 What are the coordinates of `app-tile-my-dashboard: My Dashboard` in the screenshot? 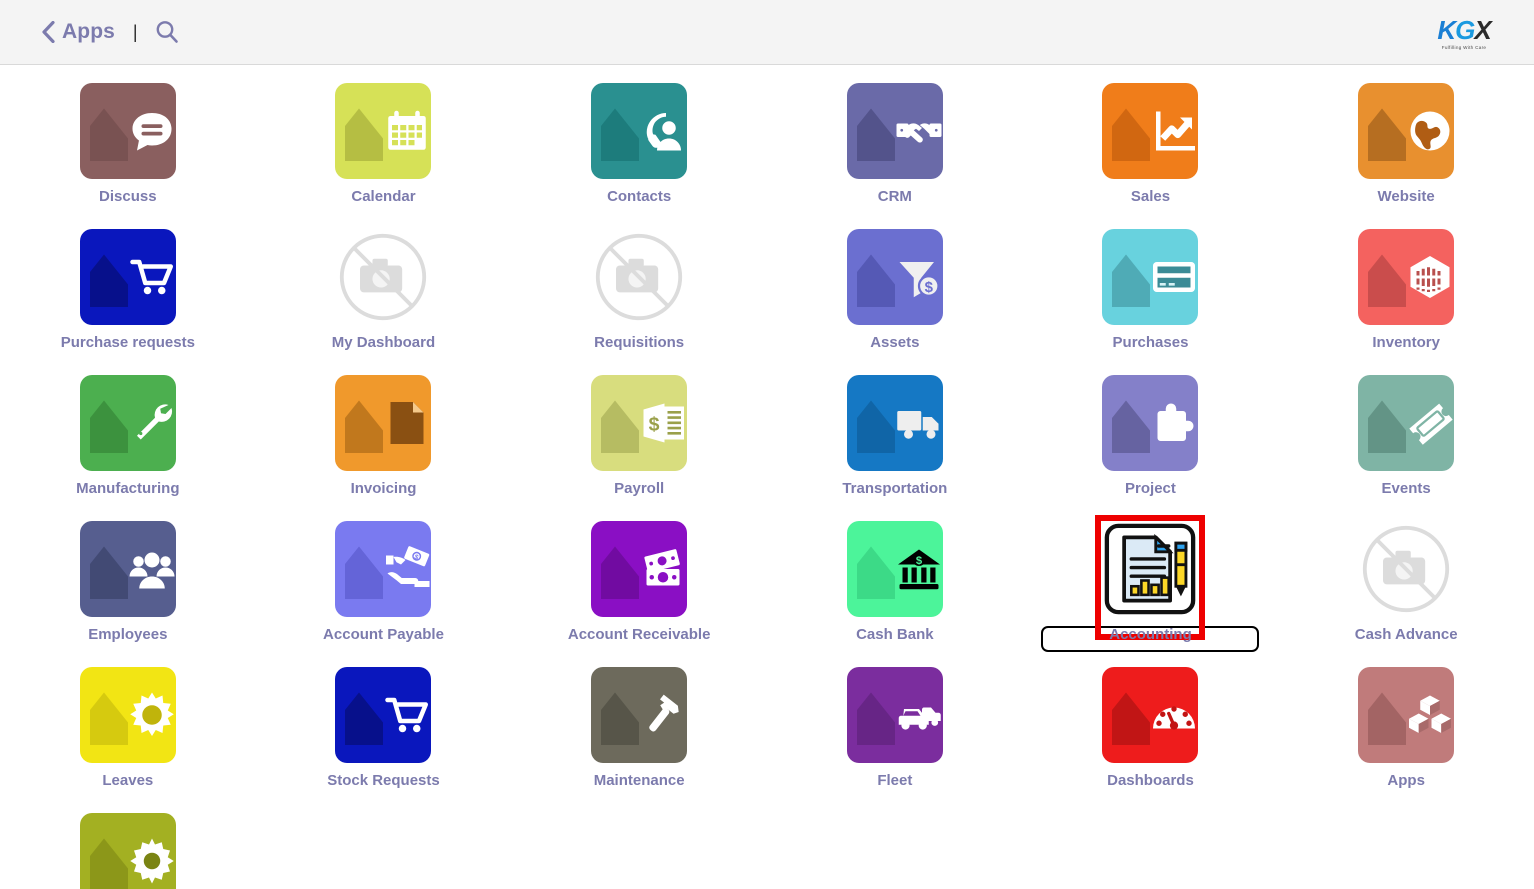 It's located at (383, 302).